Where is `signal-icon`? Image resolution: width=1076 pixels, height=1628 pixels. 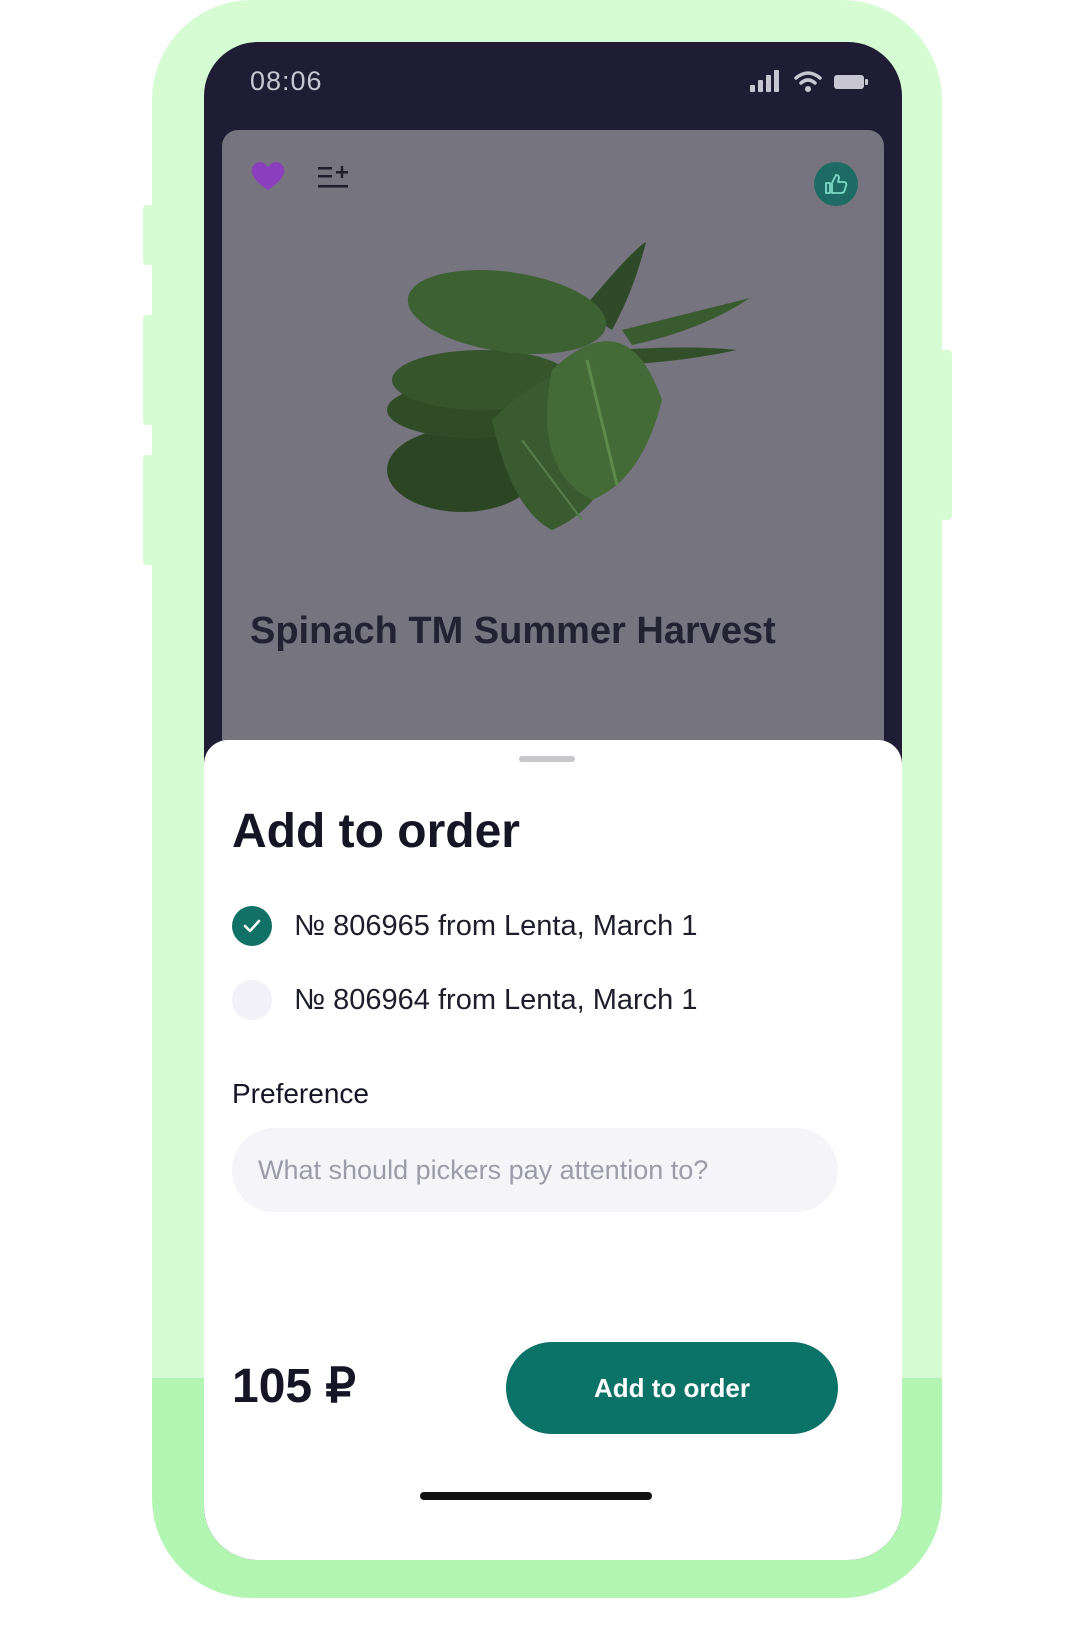 signal-icon is located at coordinates (764, 81).